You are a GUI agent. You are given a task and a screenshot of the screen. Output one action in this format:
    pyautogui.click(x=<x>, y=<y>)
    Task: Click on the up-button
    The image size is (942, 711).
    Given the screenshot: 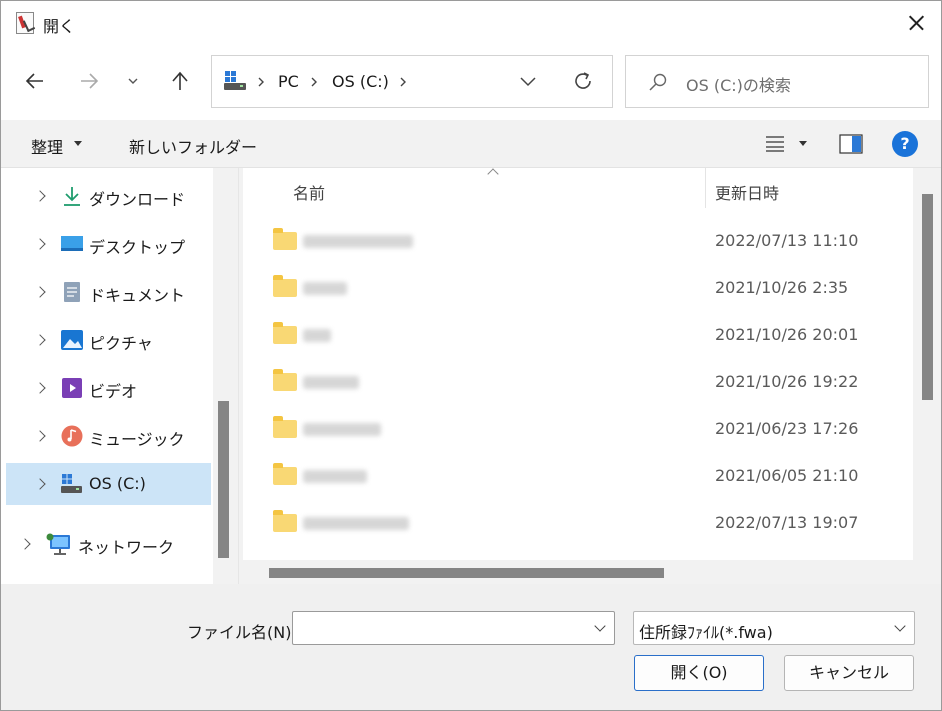 What is the action you would take?
    pyautogui.click(x=180, y=81)
    